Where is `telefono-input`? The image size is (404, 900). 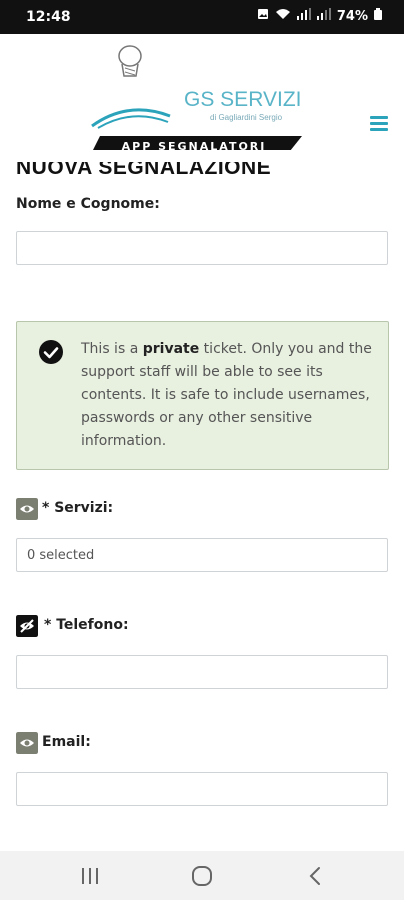
telefono-input is located at coordinates (202, 672).